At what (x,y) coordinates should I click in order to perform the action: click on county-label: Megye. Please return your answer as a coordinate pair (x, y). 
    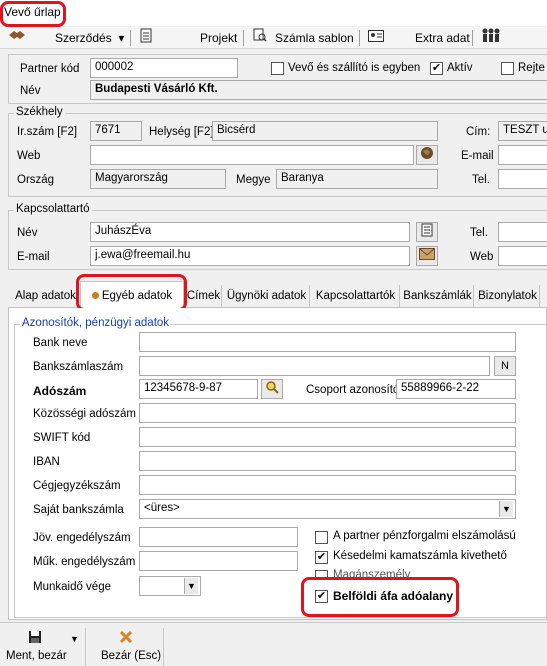
    Looking at the image, I should click on (253, 180).